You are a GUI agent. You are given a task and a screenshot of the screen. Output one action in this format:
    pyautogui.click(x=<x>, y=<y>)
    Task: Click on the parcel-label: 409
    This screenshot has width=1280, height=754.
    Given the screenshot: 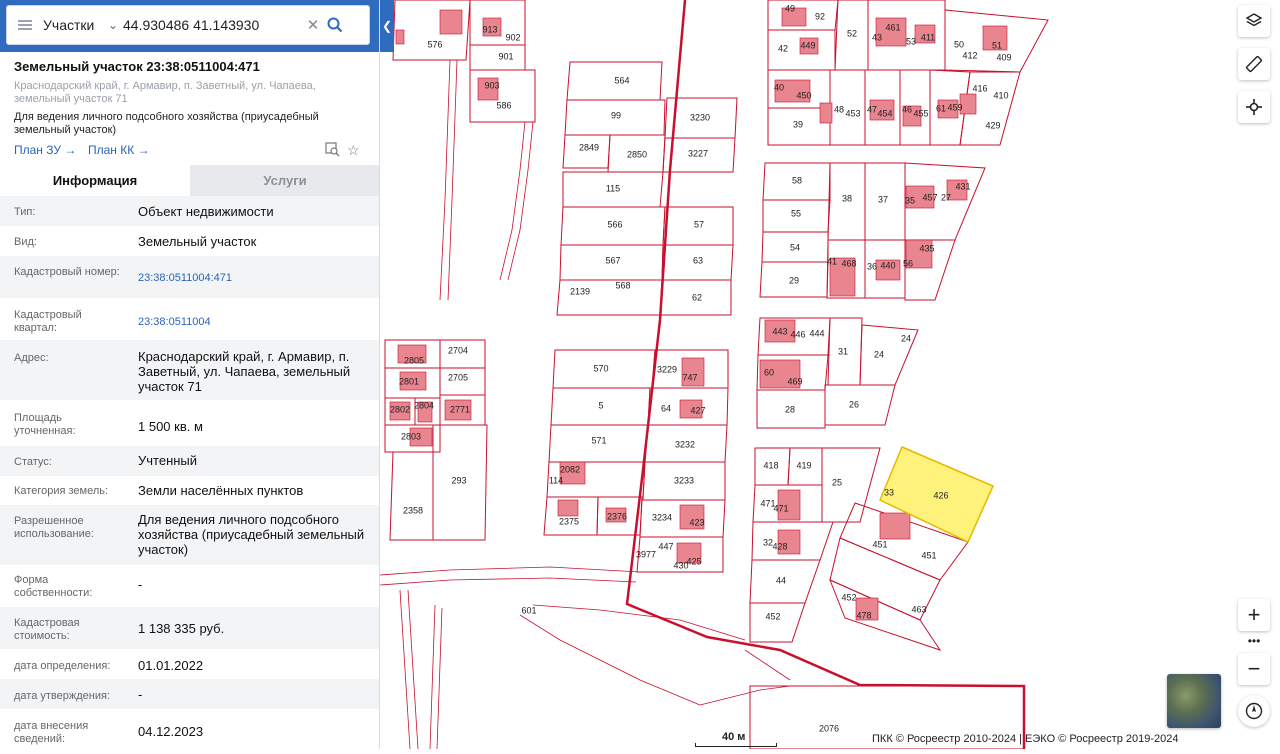 What is the action you would take?
    pyautogui.click(x=1003, y=57)
    